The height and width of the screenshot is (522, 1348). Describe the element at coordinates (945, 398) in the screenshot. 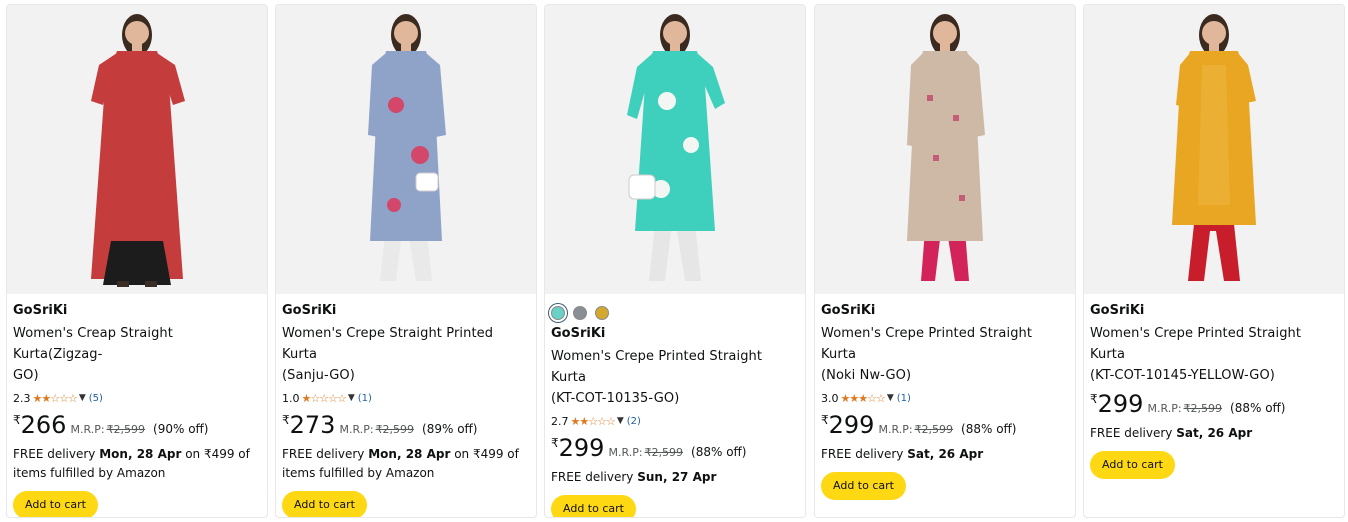

I see `rating-row: 3.0 ★★★☆☆ ▼ (1)` at that location.